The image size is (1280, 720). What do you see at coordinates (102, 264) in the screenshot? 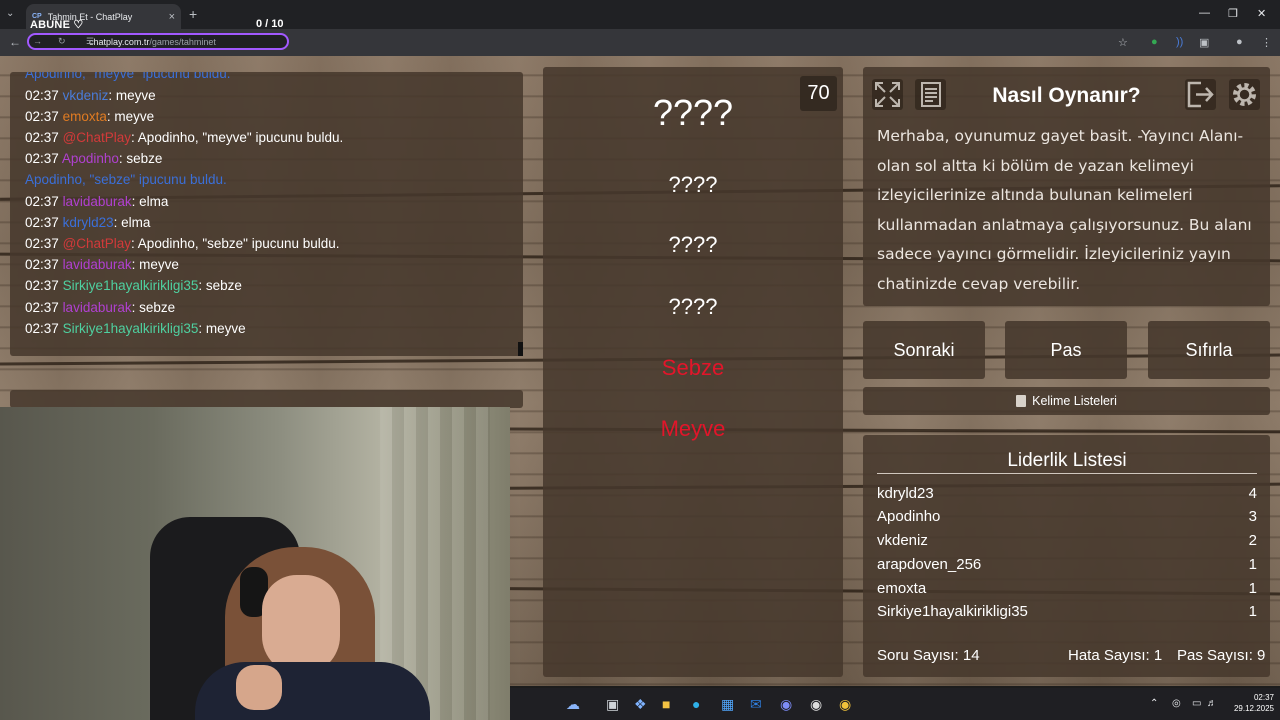
I see `chat-message: 02:37 lavidaburak: meyve` at bounding box center [102, 264].